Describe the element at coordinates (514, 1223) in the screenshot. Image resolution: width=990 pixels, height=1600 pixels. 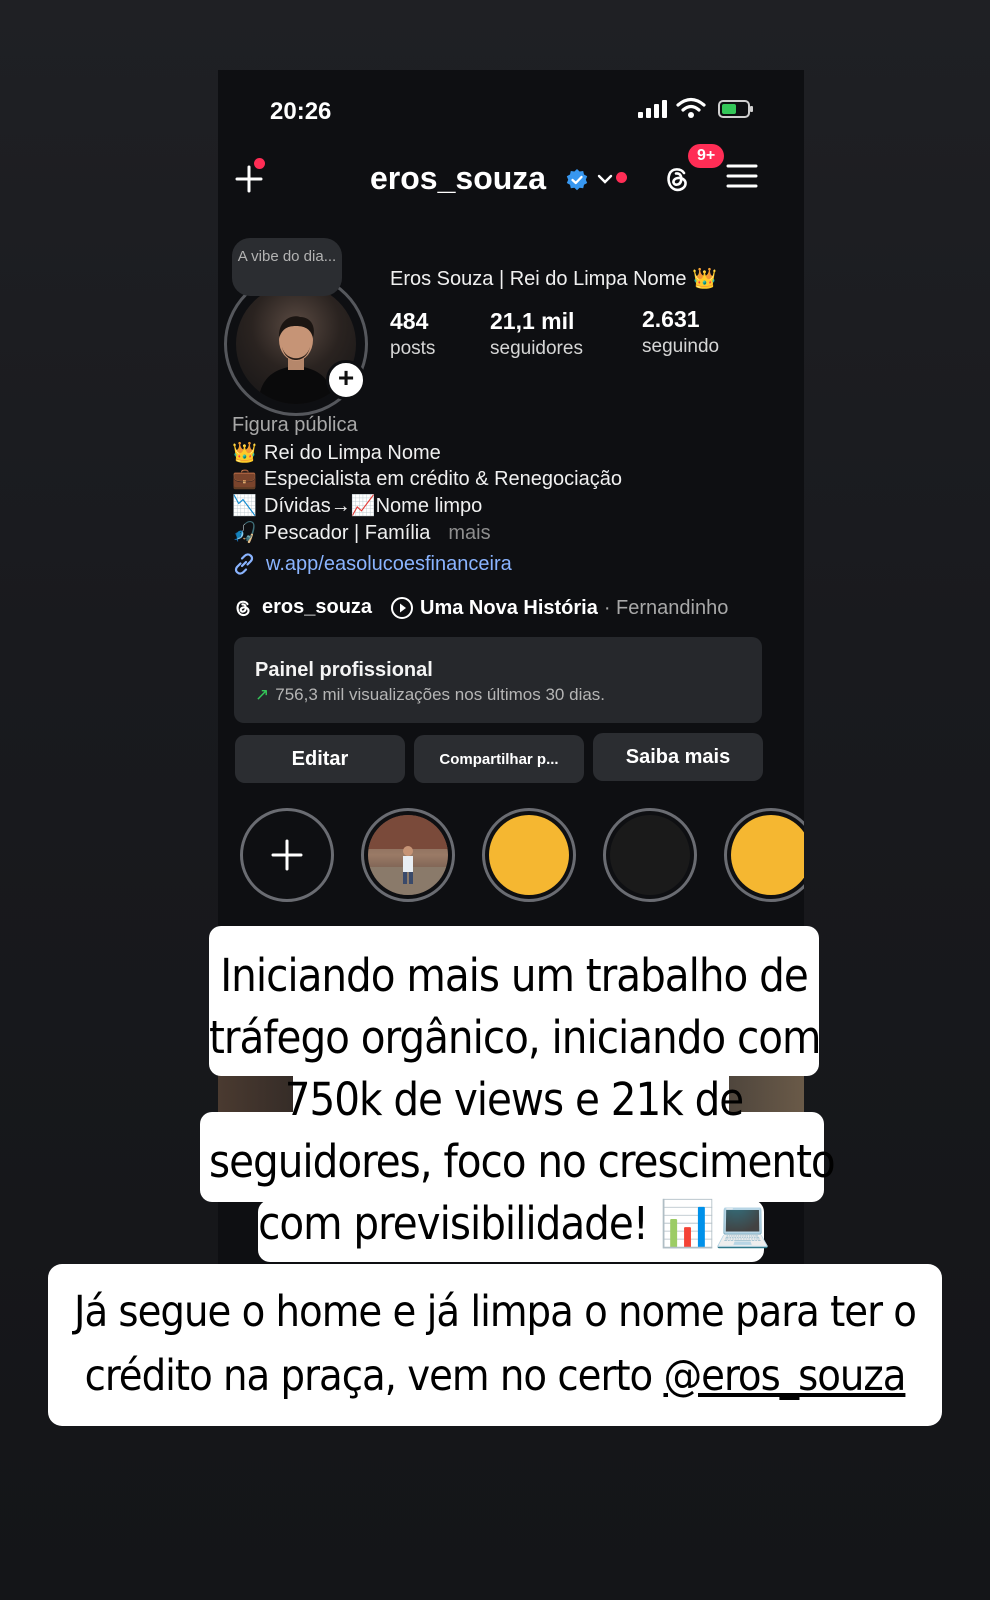
I see `caption-line-5: com previsibilidade! 📊💻` at that location.